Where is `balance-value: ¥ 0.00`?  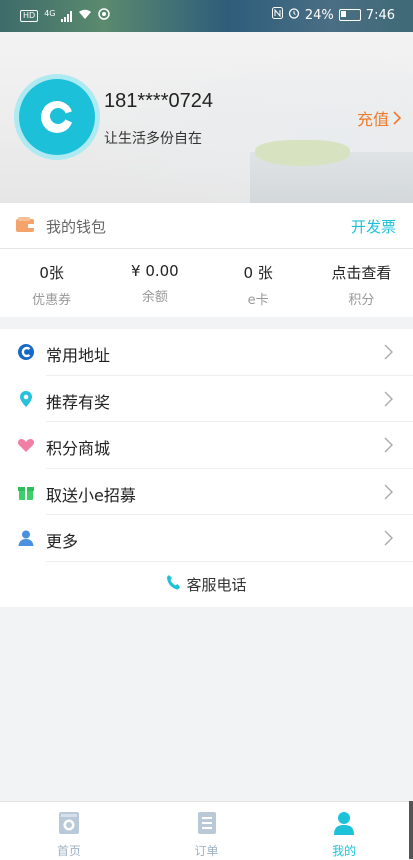
balance-value: ¥ 0.00 is located at coordinates (155, 271).